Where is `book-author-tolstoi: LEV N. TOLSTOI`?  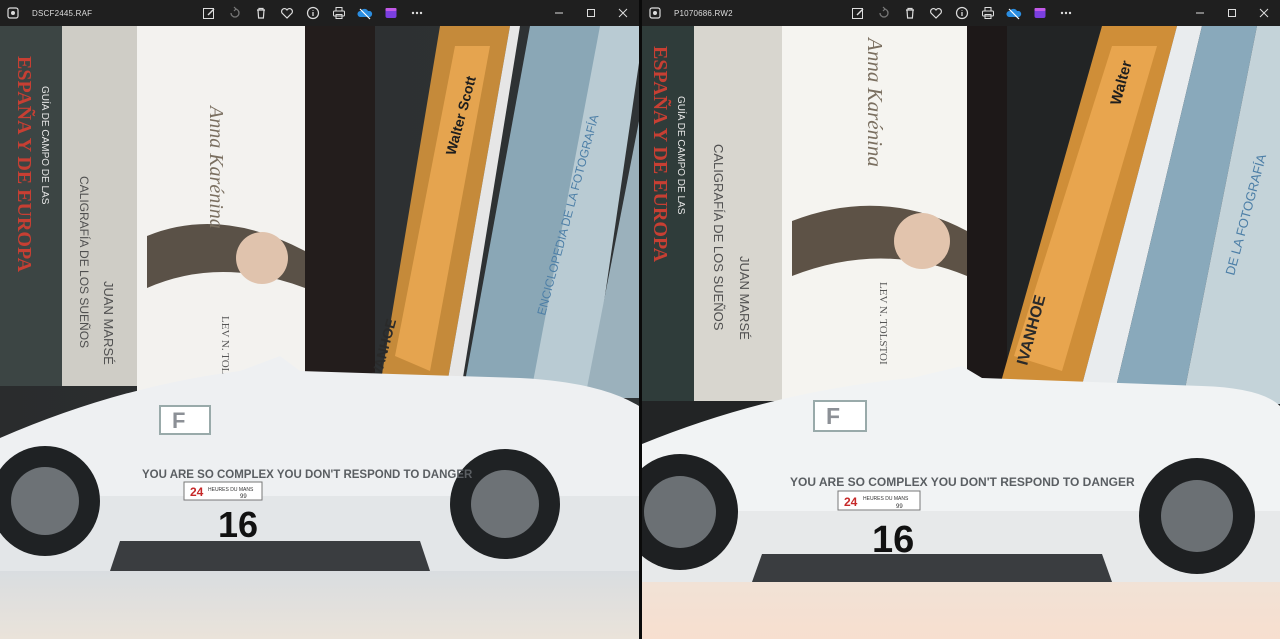
book-author-tolstoi: LEV N. TOLSTOI is located at coordinates (883, 323).